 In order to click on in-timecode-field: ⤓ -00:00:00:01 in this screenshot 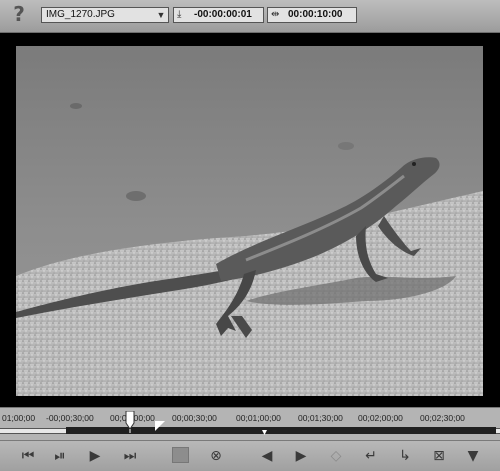, I will do `click(218, 15)`.